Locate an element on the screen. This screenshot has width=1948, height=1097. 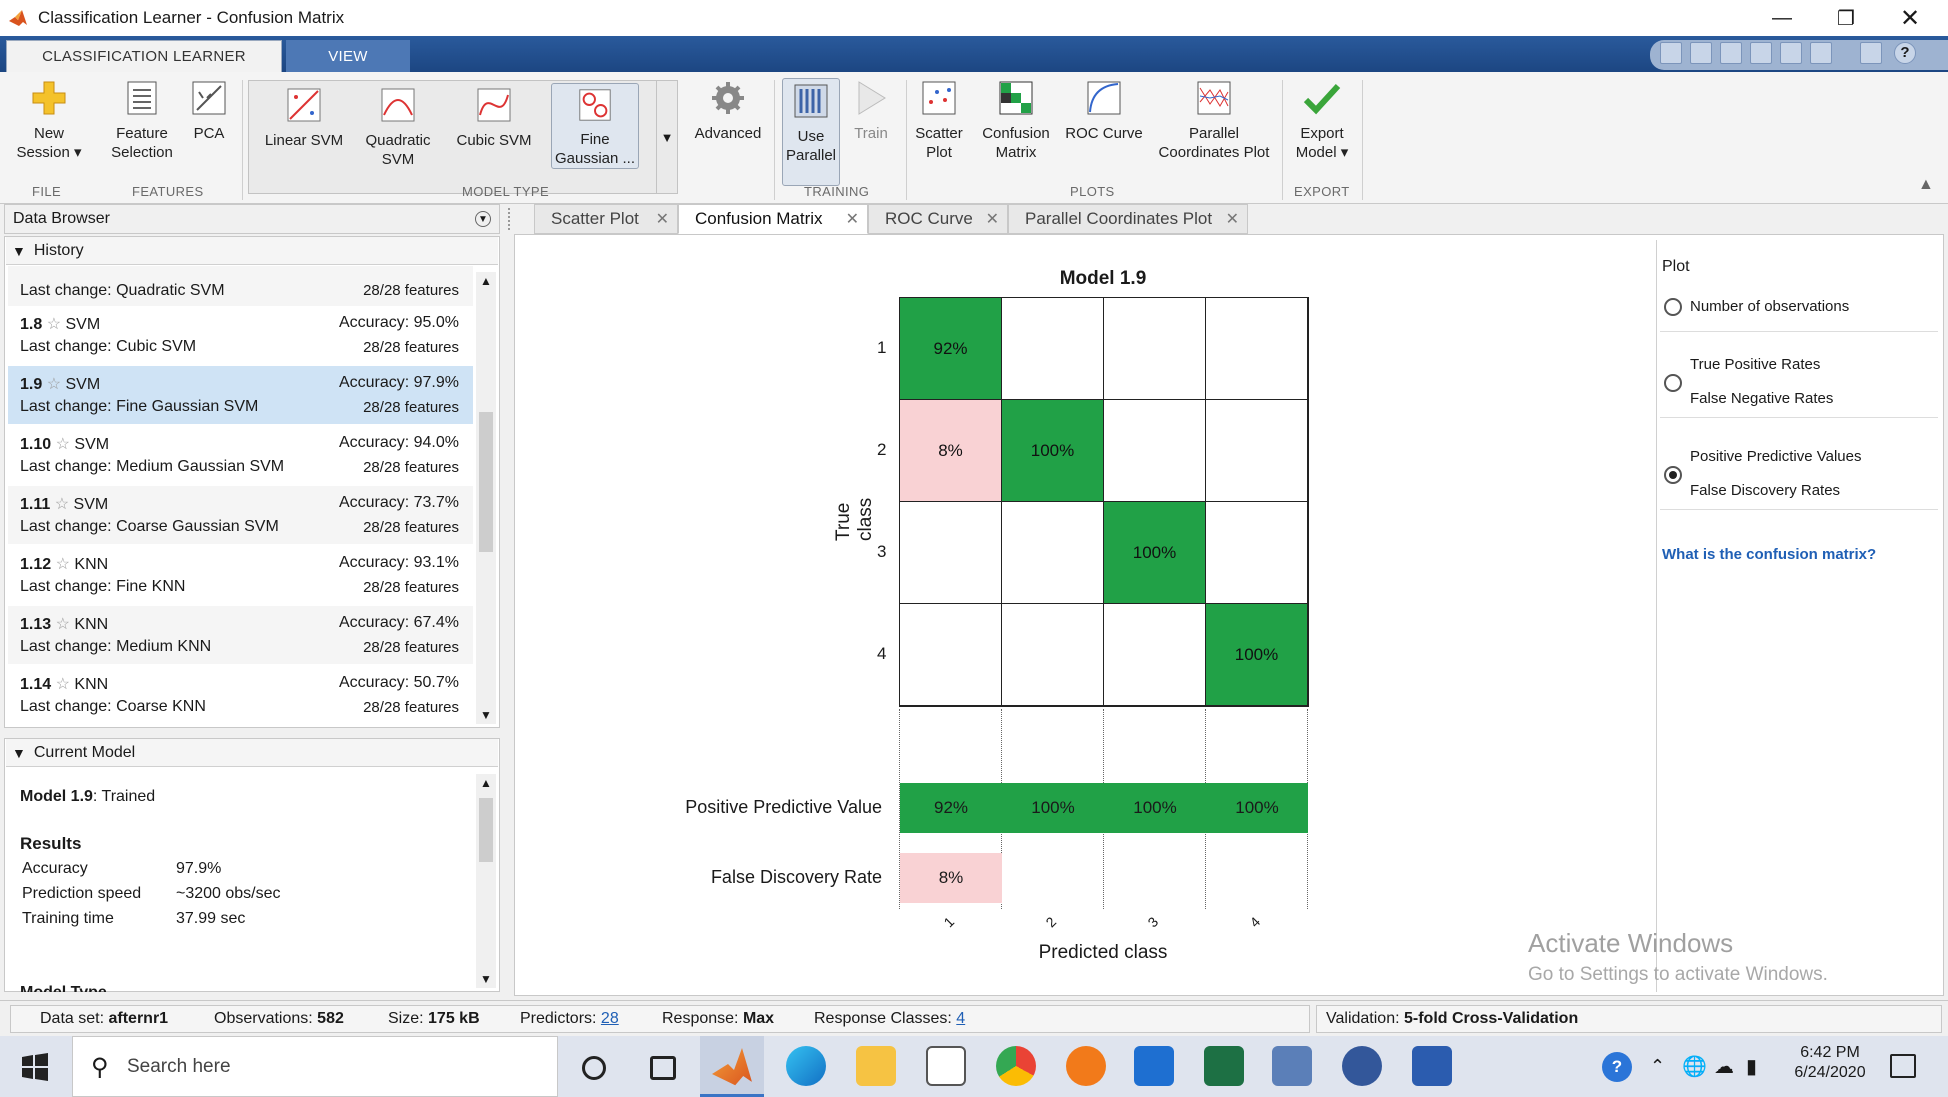
document-viewer-icon is located at coordinates (1292, 1066).